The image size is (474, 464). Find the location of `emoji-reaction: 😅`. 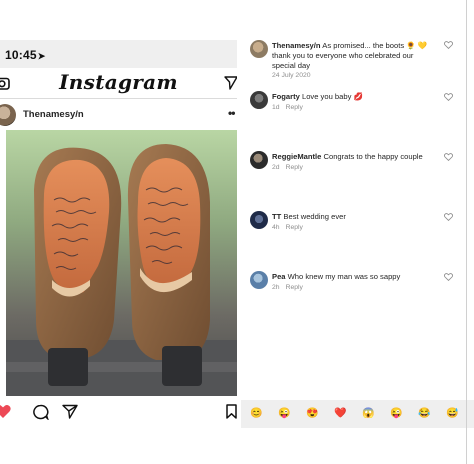

emoji-reaction: 😅 is located at coordinates (452, 414).